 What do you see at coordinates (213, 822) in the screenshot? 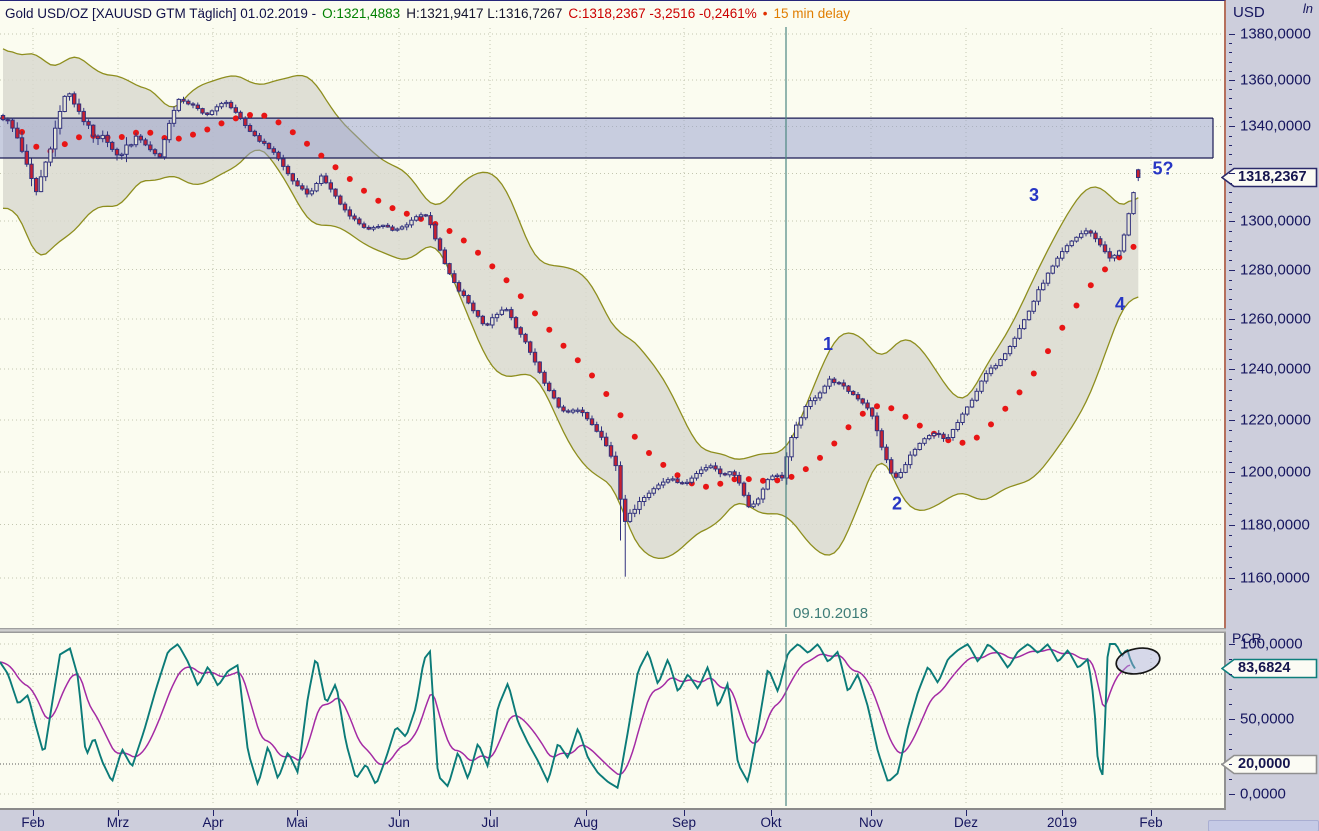
I see `month-tick-label: Apr` at bounding box center [213, 822].